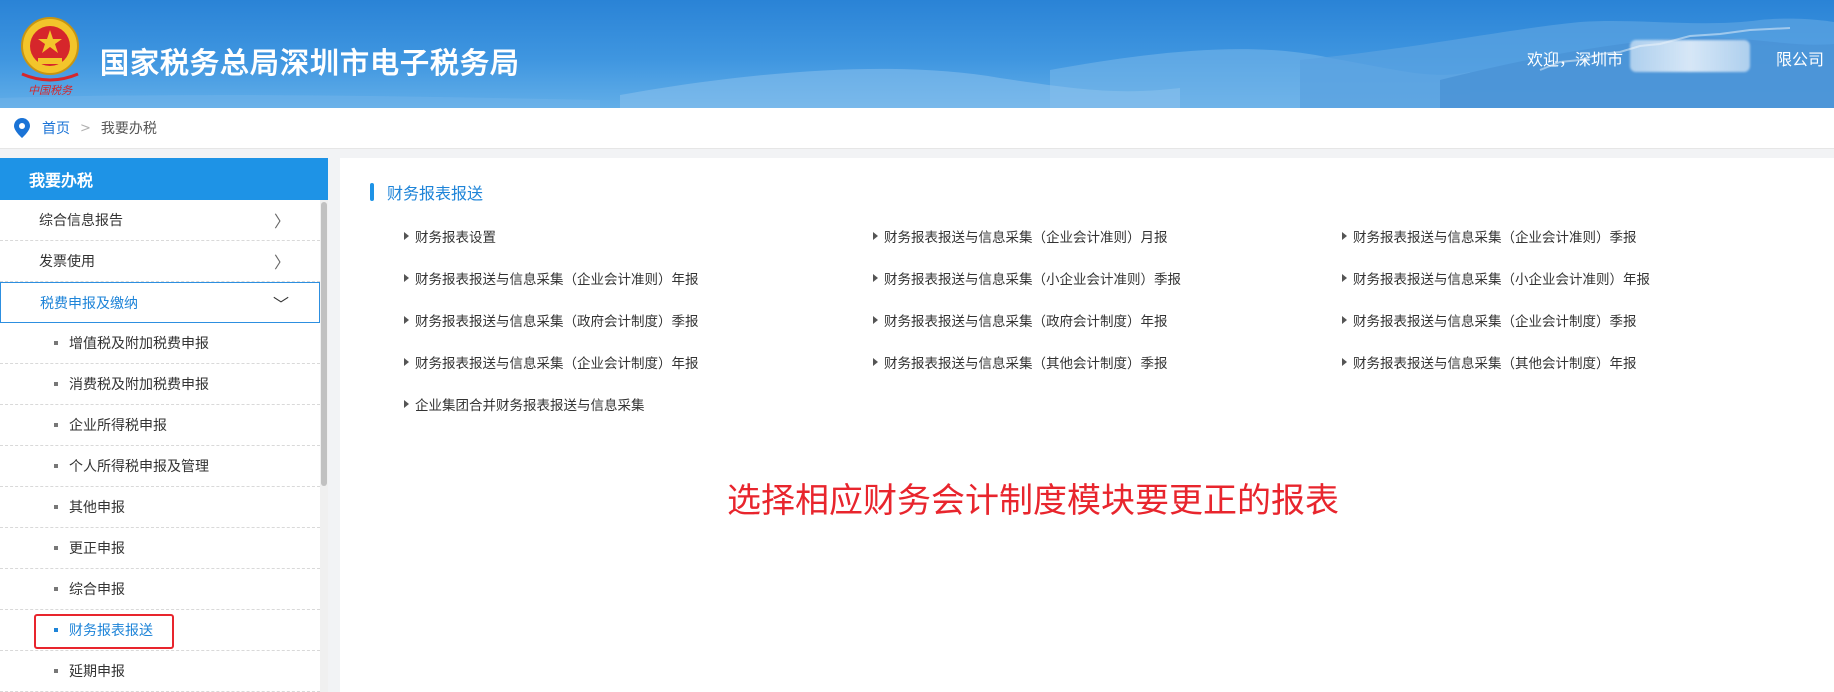 The image size is (1834, 692). What do you see at coordinates (50, 57) in the screenshot?
I see `tax-emblem-icon: 中国税务` at bounding box center [50, 57].